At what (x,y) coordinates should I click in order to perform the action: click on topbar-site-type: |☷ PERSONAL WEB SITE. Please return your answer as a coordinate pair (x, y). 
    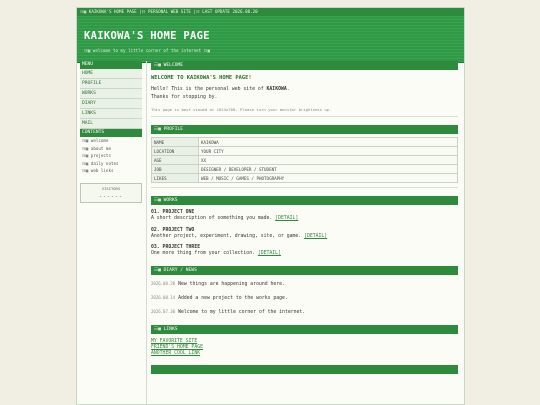
    Looking at the image, I should click on (165, 11).